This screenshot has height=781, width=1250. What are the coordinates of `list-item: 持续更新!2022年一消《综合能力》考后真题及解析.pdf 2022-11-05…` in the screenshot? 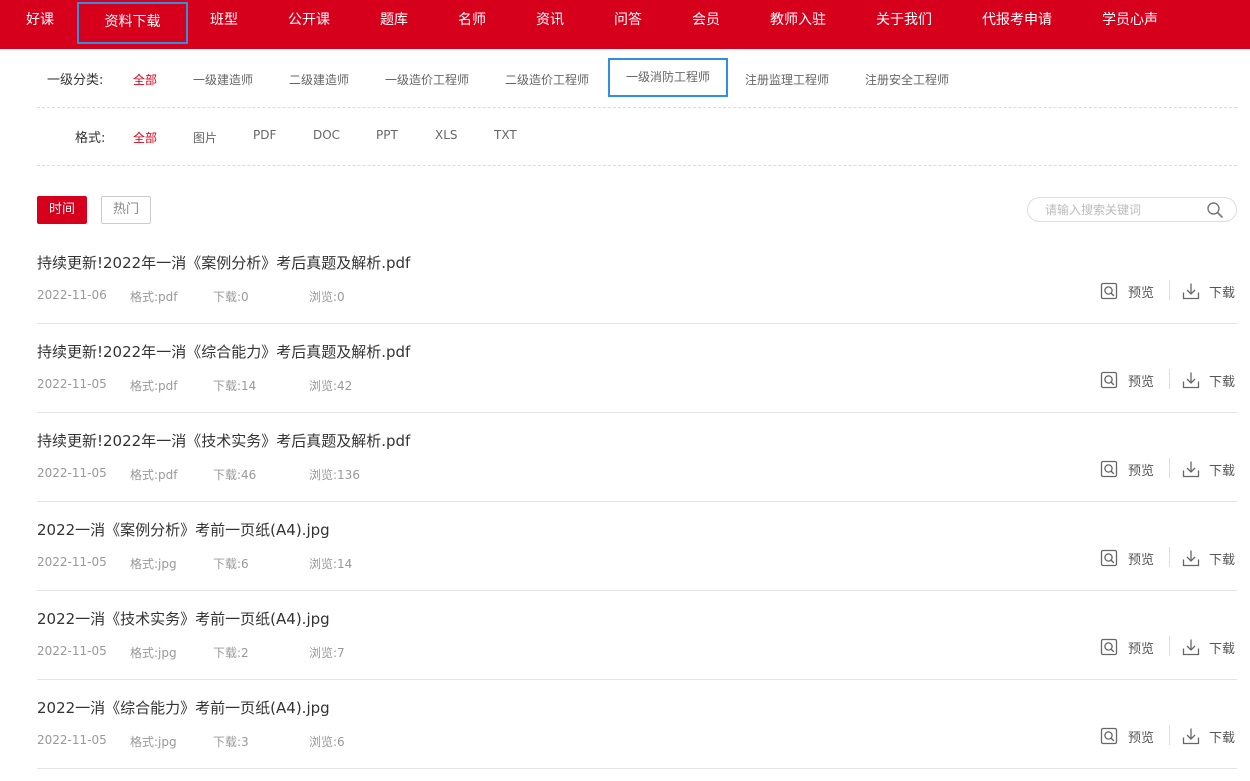 It's located at (637, 368).